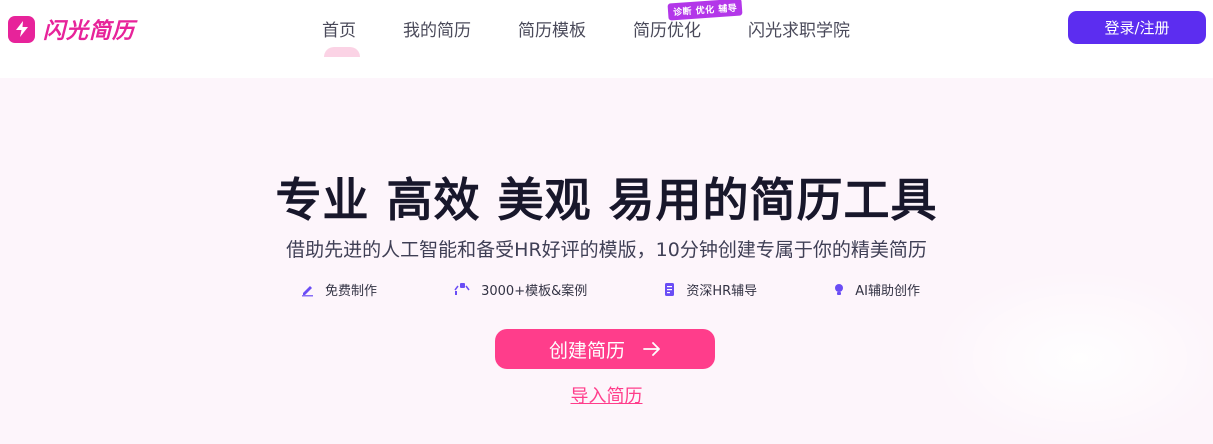 The height and width of the screenshot is (444, 1213). What do you see at coordinates (651, 349) in the screenshot?
I see `arrow-right-icon` at bounding box center [651, 349].